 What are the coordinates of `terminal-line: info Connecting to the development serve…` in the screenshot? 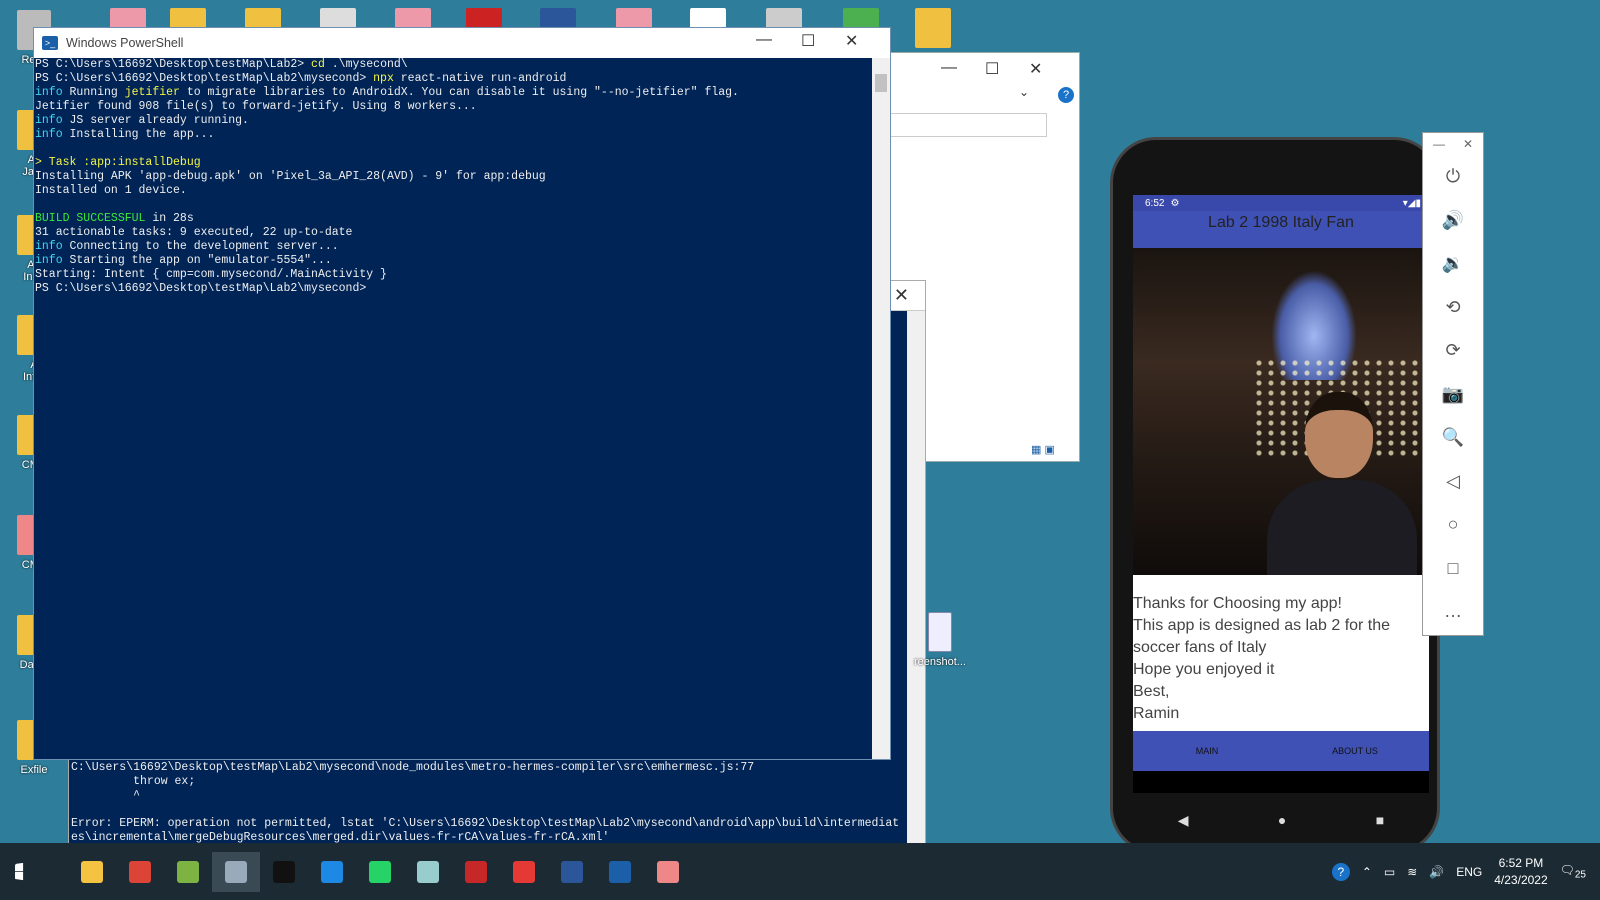 It's located at (453, 247).